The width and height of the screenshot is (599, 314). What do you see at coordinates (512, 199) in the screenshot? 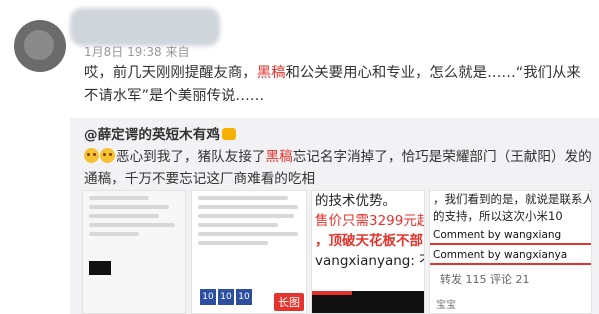
I see `thumbnail-4-line: ，我们看到的是，就说是联系人家加上` at bounding box center [512, 199].